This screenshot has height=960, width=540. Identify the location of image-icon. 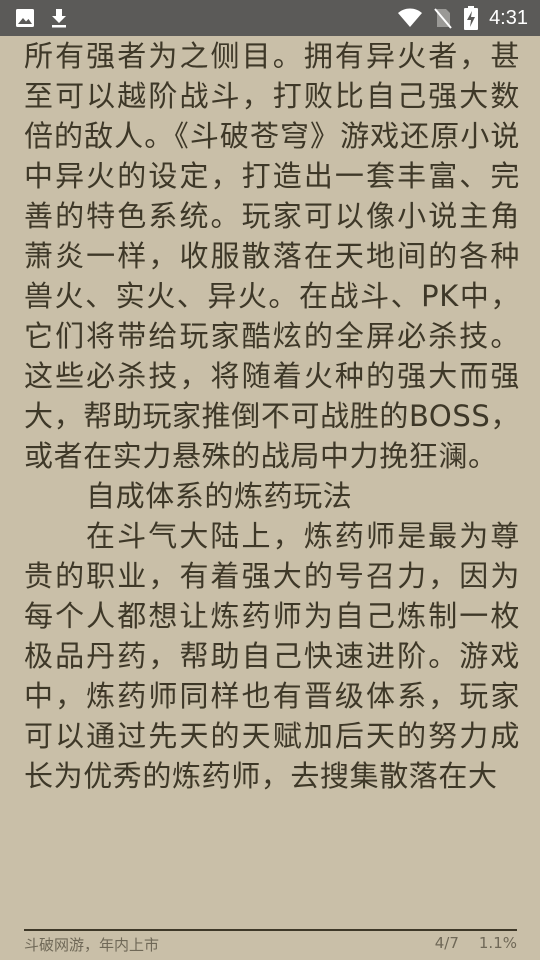
(25, 18).